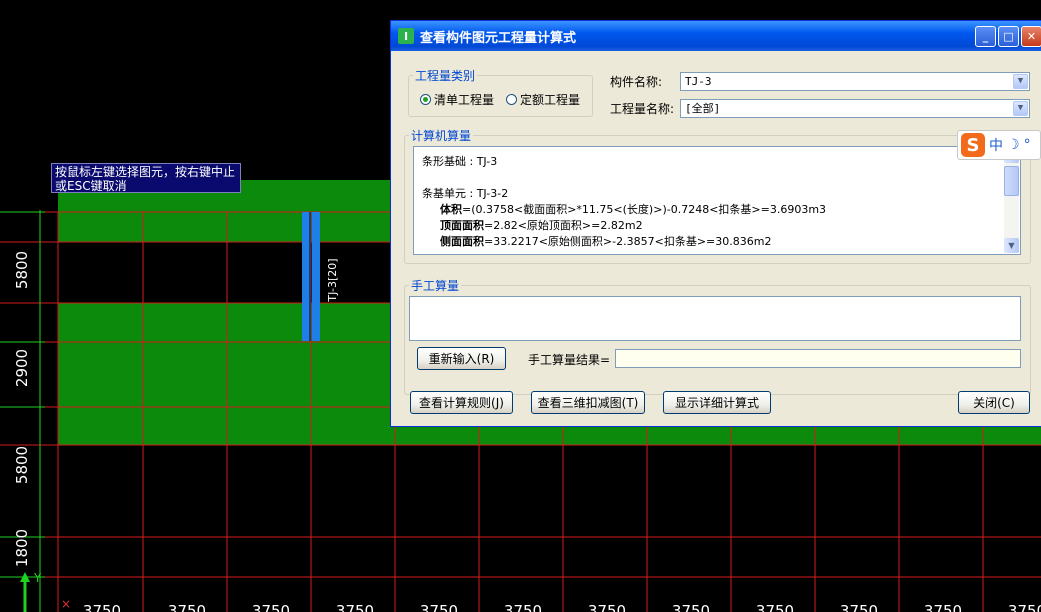 Image resolution: width=1041 pixels, height=612 pixels. What do you see at coordinates (541, 225) in the screenshot?
I see `calc-line: 顶面面积=2.82<原始顶面积>=2.82m2` at bounding box center [541, 225].